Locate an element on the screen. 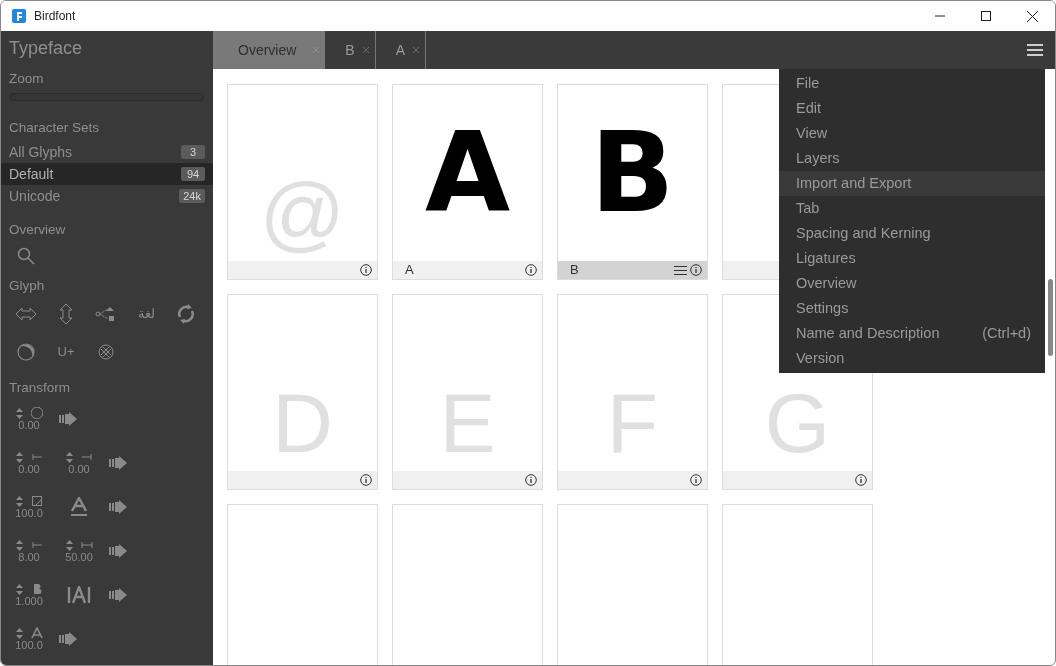  glyph-label: A is located at coordinates (409, 270).